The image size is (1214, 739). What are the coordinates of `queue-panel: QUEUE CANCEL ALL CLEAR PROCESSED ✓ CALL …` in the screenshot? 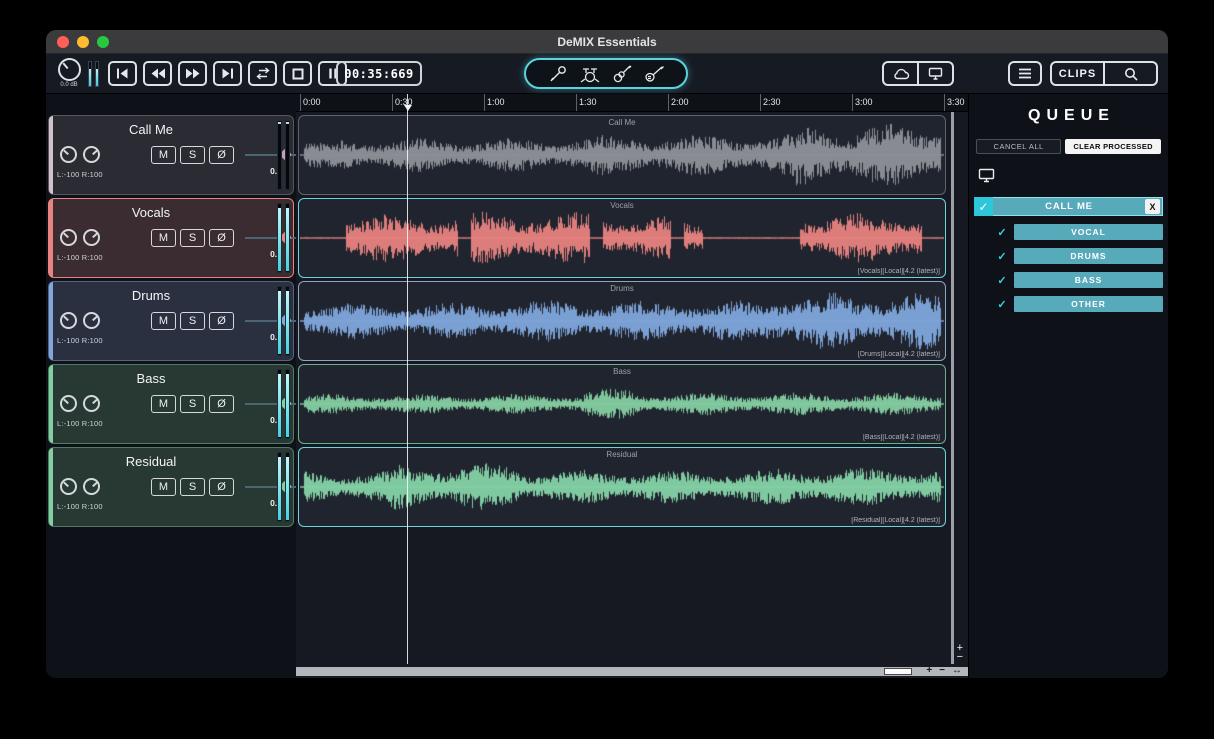 It's located at (1068, 386).